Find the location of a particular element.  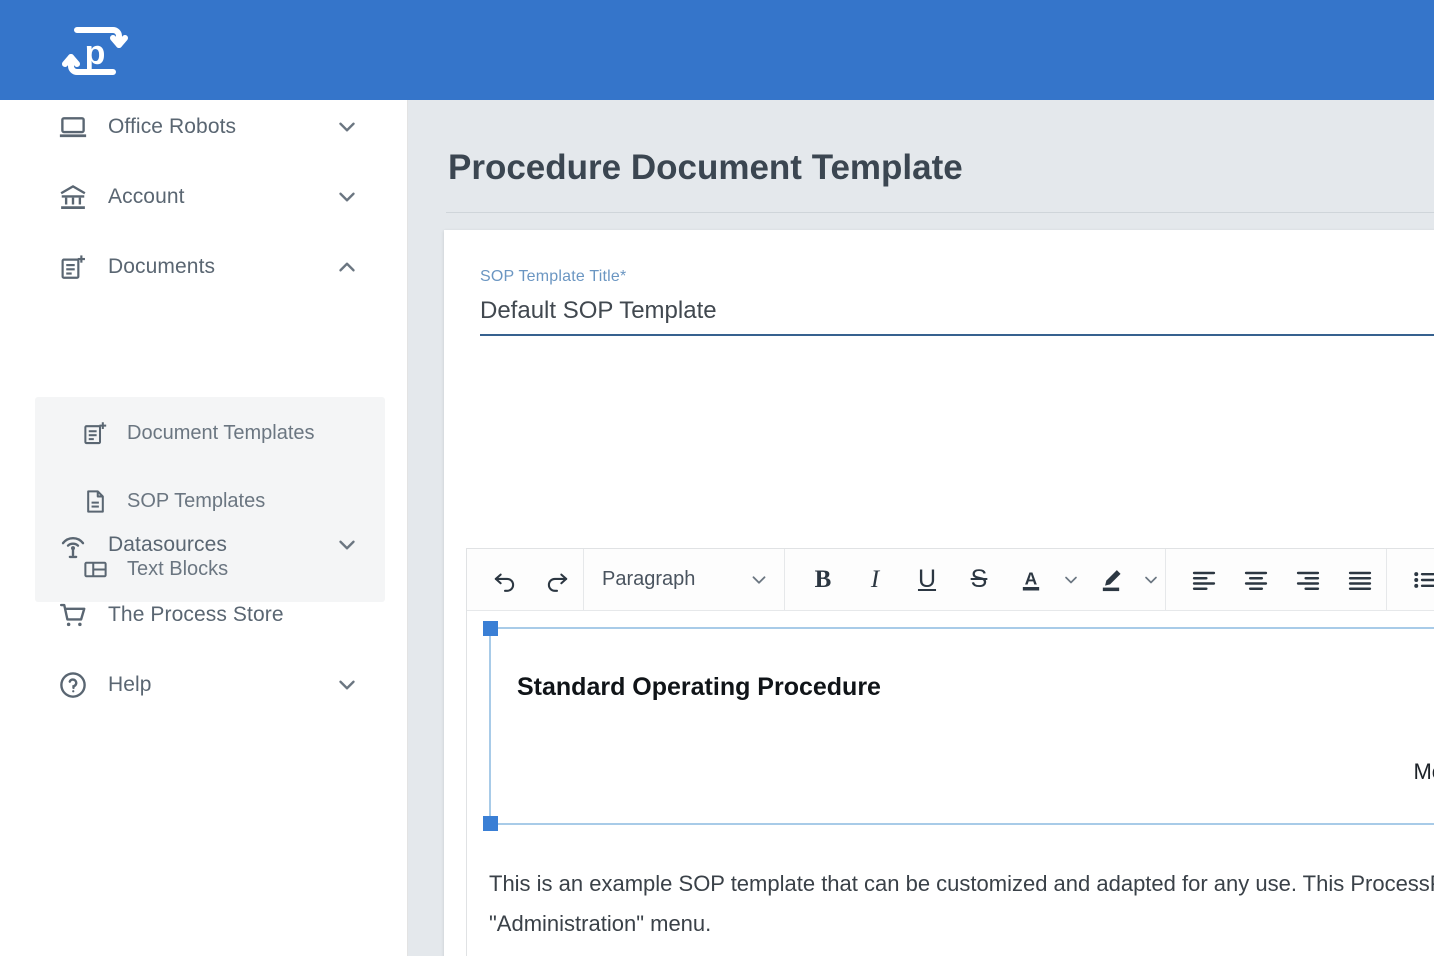

underline-button: U is located at coordinates (927, 580).